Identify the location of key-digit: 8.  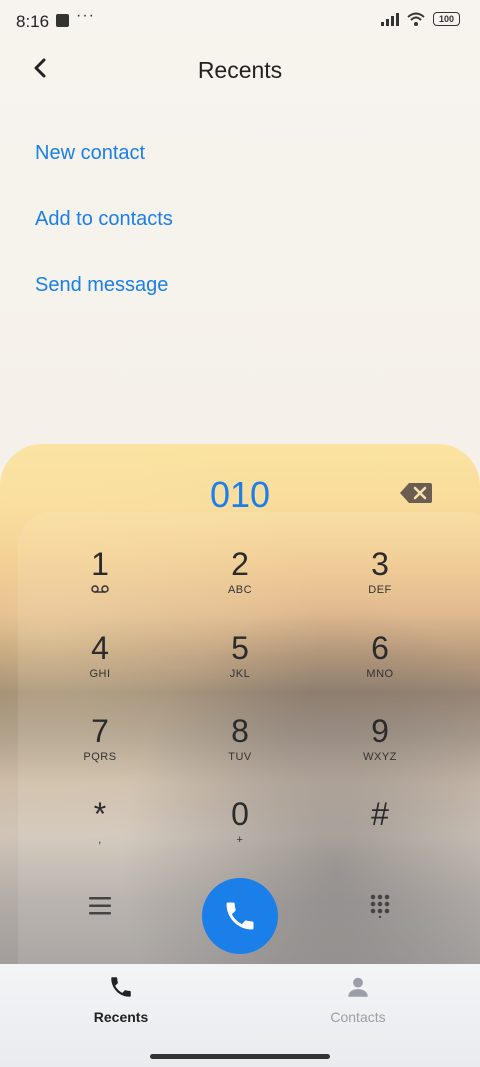
(240, 731).